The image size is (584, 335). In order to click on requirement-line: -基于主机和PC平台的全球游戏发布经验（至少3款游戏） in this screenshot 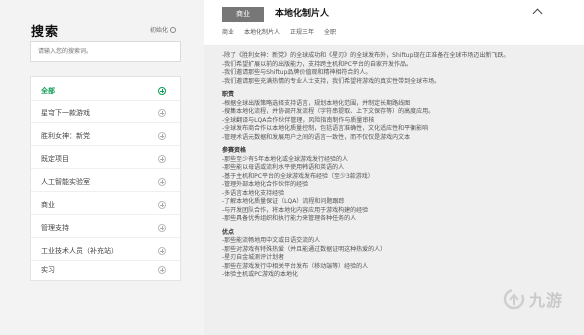, I will do `click(298, 176)`.